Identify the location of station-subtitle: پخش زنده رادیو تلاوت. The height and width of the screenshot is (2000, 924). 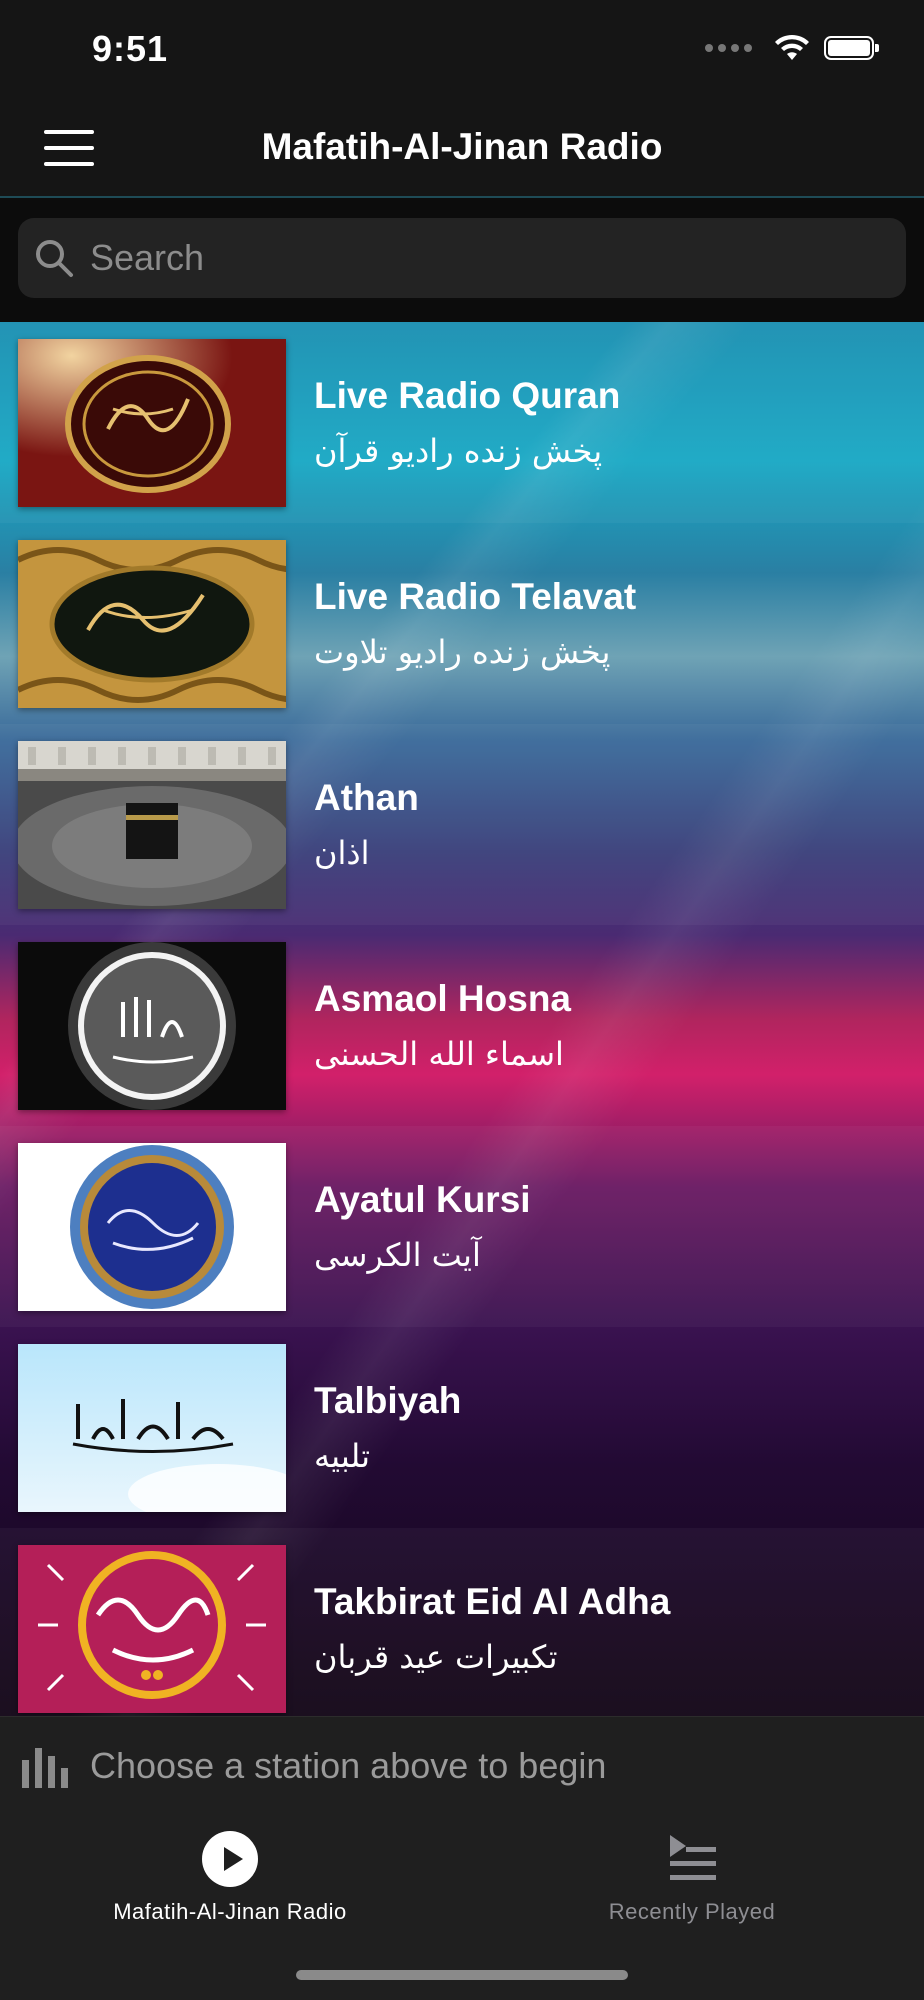
(462, 651).